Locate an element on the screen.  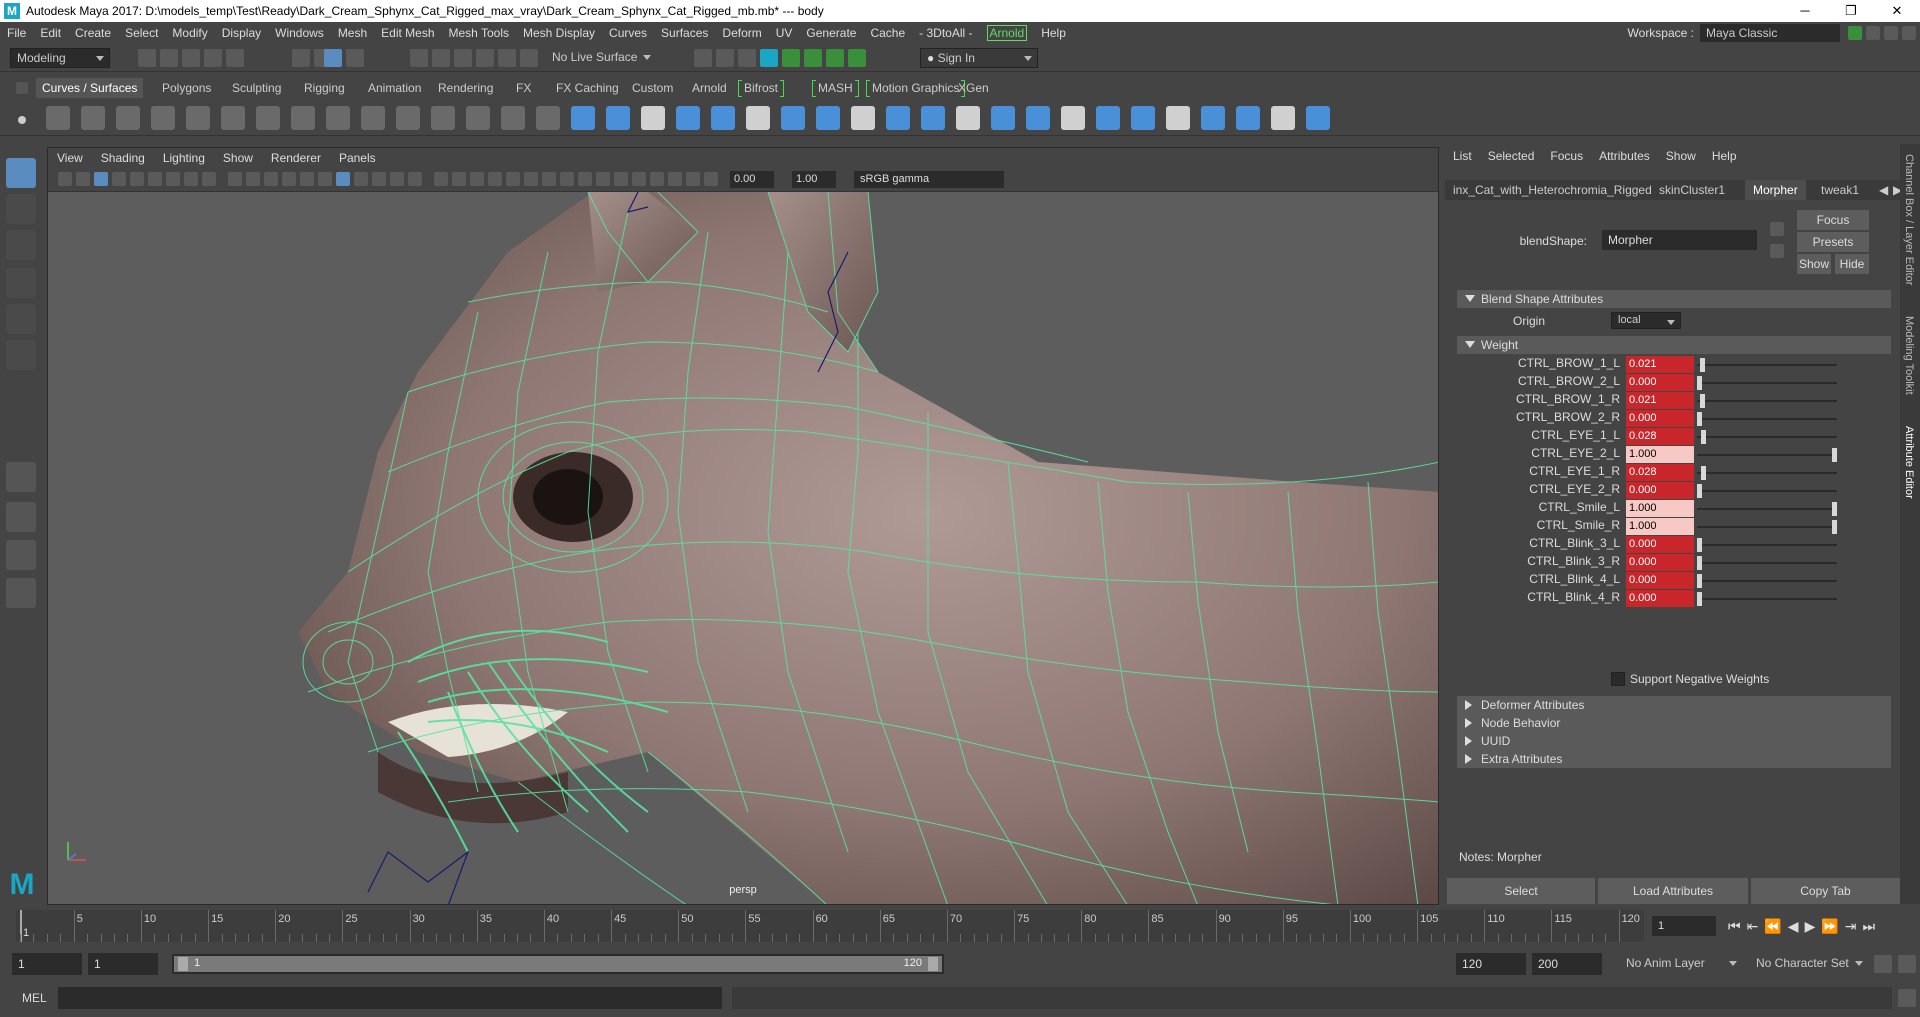
copy-tab-button: Copy Tab is located at coordinates (1825, 891).